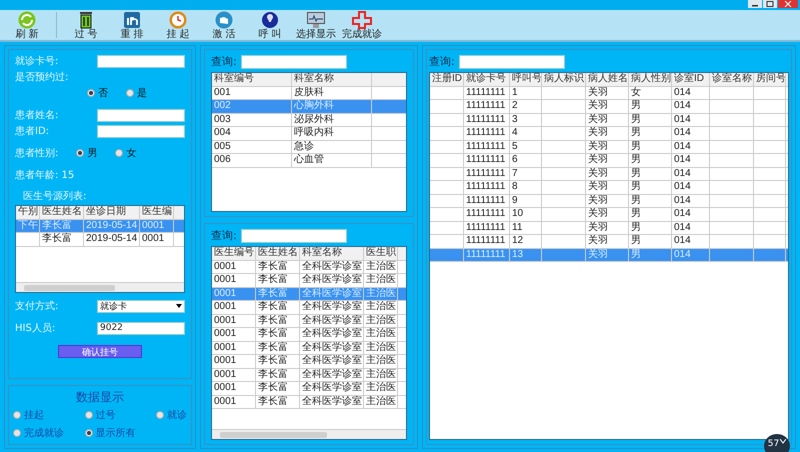 The height and width of the screenshot is (452, 800). What do you see at coordinates (270, 25) in the screenshot?
I see `toolbar-button: 呼 叫` at bounding box center [270, 25].